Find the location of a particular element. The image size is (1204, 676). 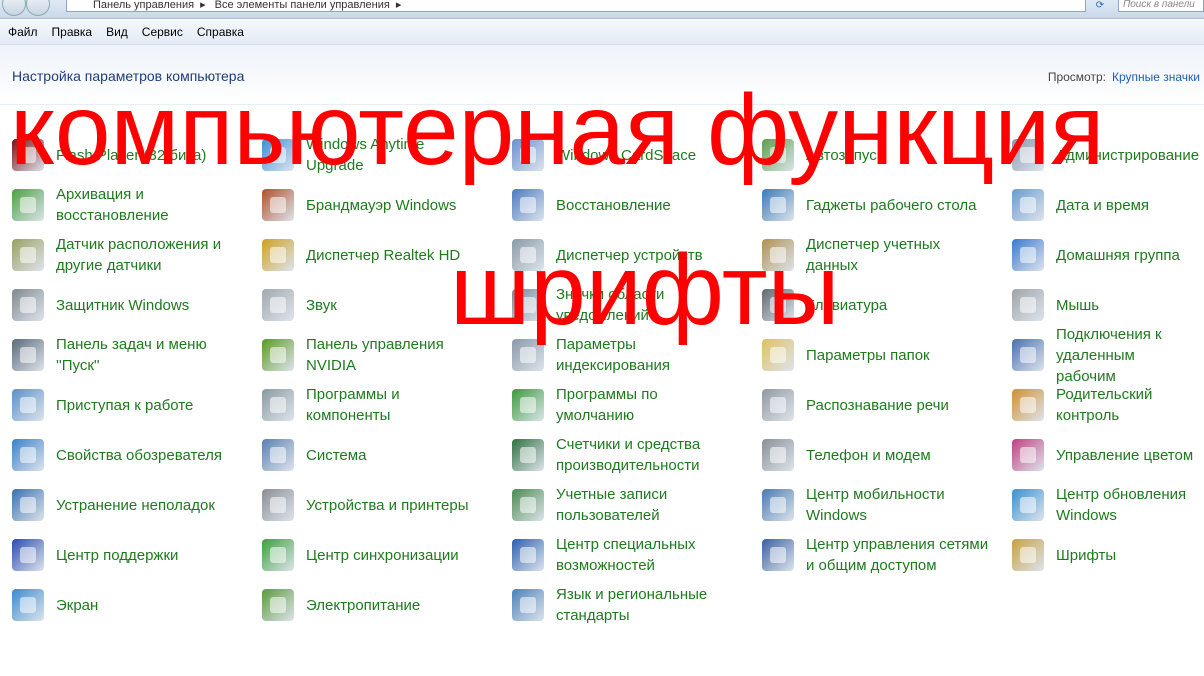

item-label: Брандмауэр Windows is located at coordinates (381, 205).